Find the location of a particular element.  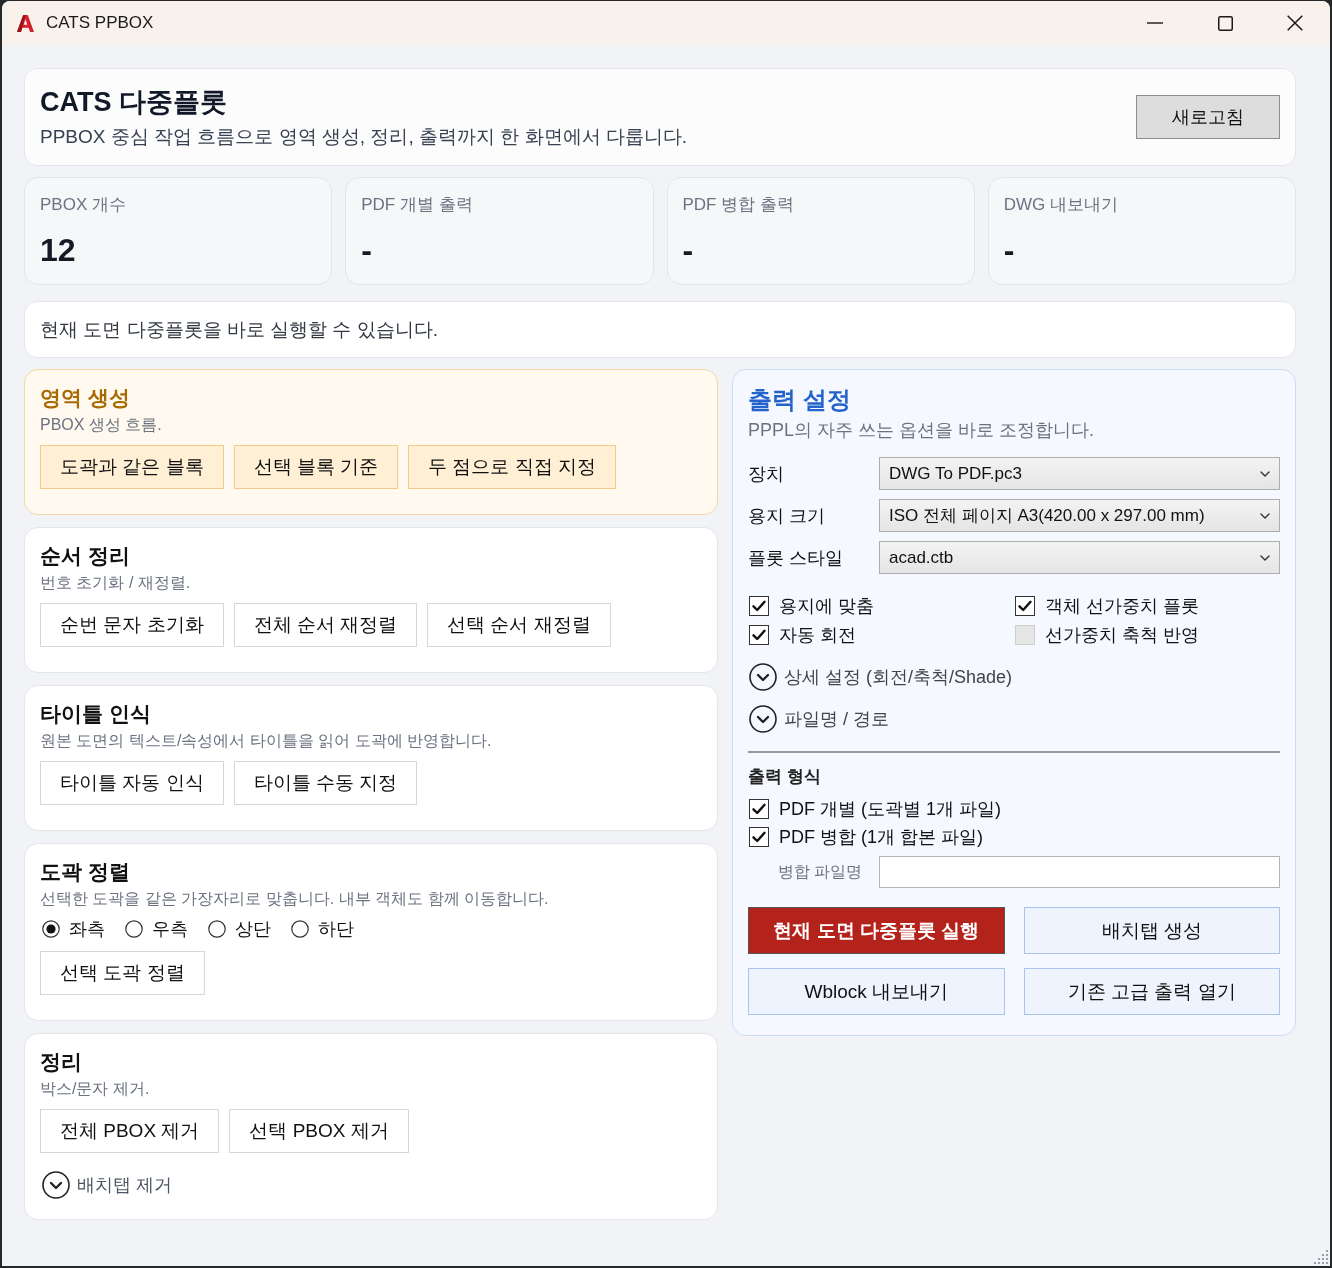

action-button: 선택 PBOX 제거 is located at coordinates (319, 1131).